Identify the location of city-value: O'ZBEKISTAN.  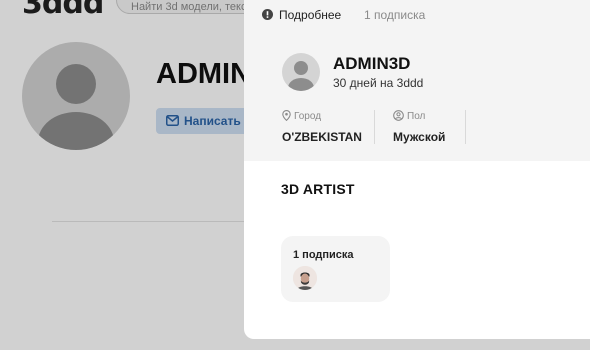
(322, 137).